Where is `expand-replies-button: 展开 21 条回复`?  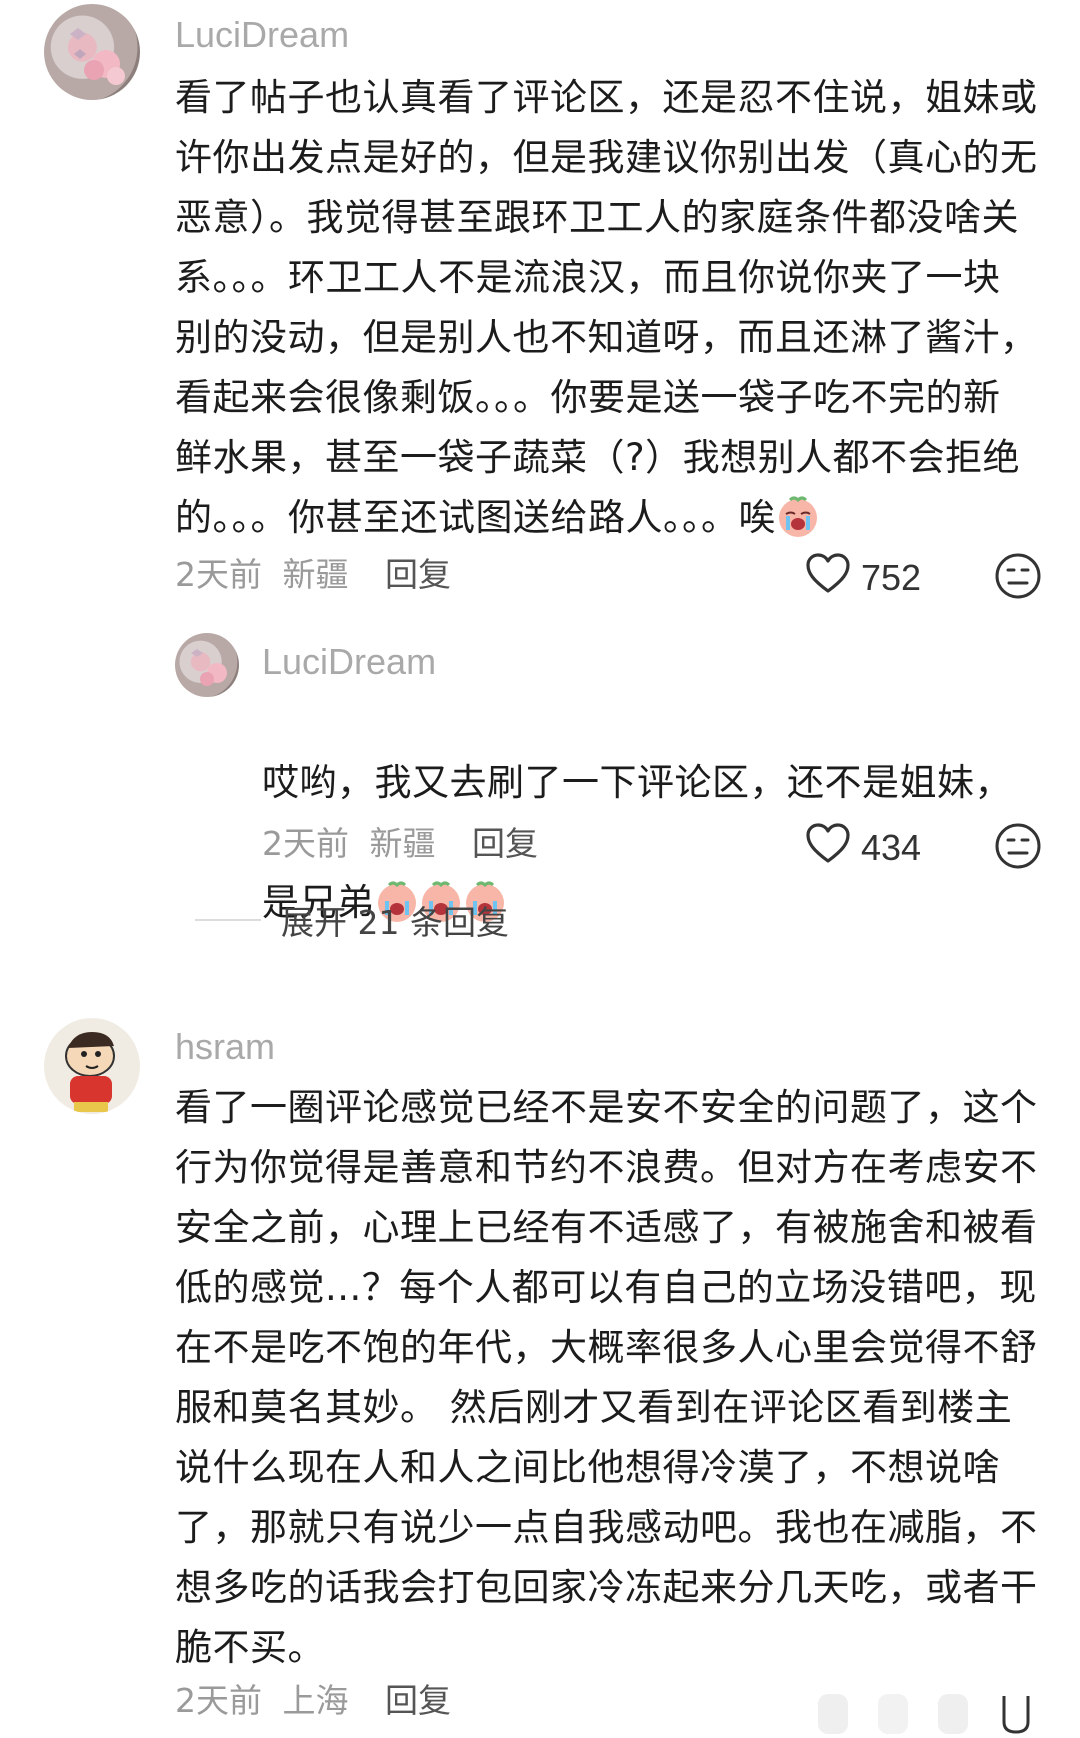 expand-replies-button: 展开 21 条回复 is located at coordinates (352, 920).